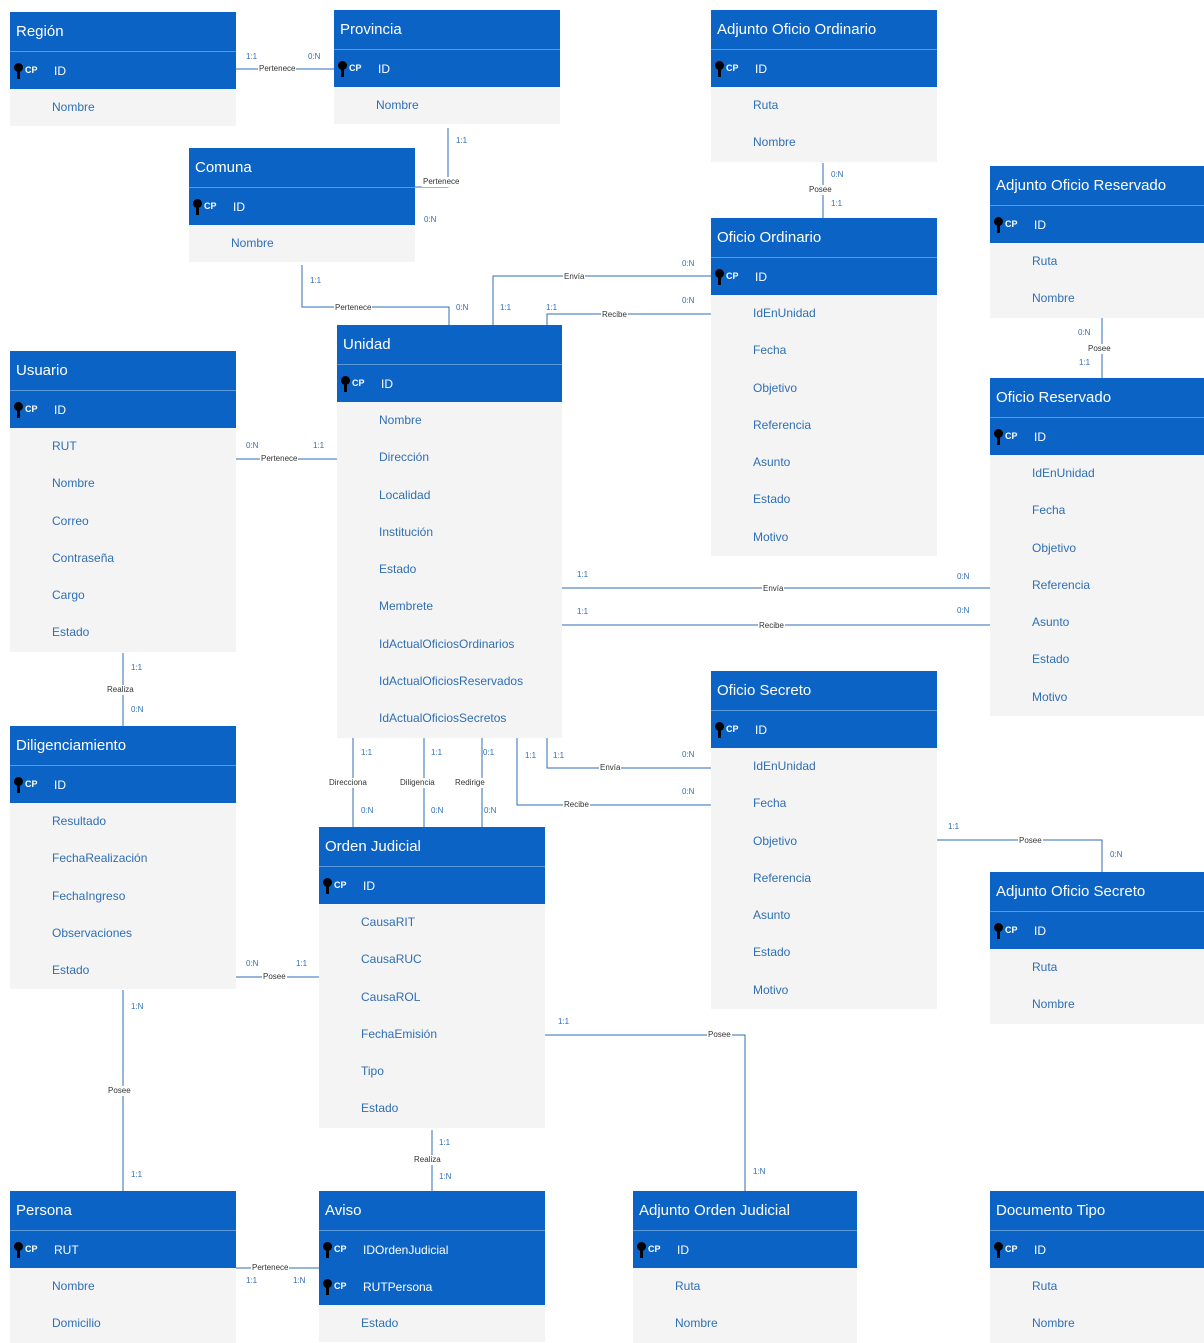 The height and width of the screenshot is (1343, 1204). I want to click on entity-aviso: Aviso CP IDOrdenJudicial CP RUTPersona Estado, so click(432, 1267).